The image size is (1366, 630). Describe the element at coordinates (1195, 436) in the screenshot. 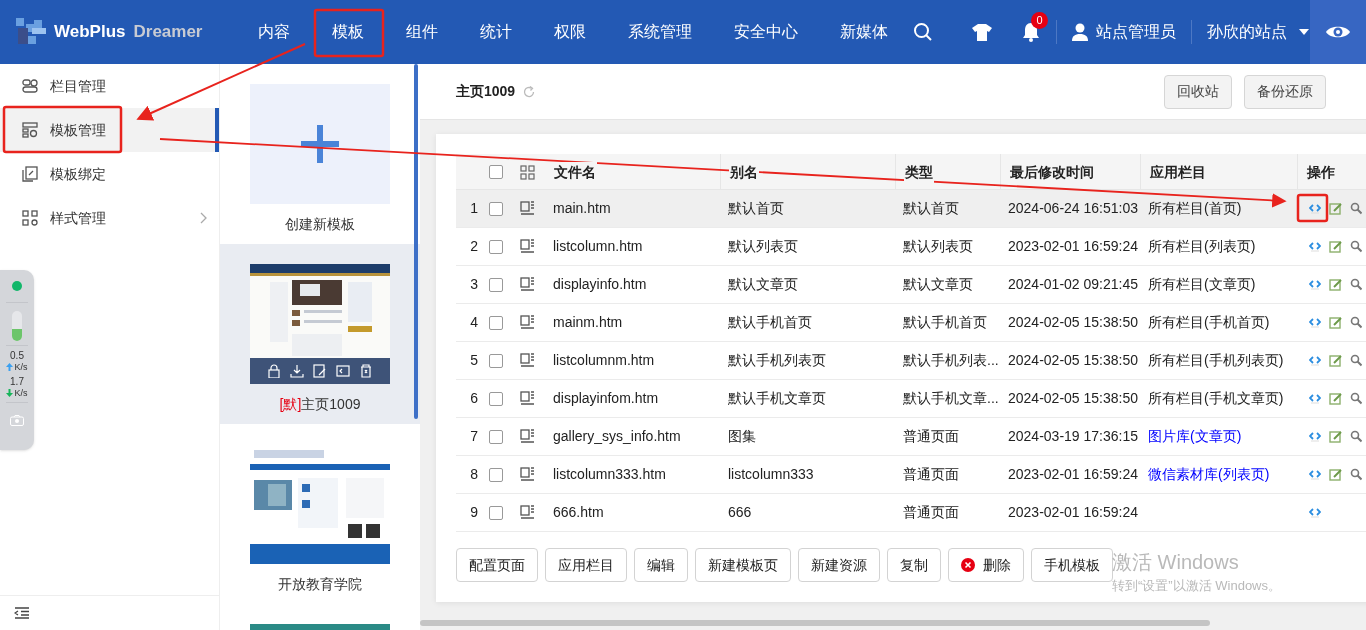

I see `table-cell-text: 图片库(文章页)` at that location.